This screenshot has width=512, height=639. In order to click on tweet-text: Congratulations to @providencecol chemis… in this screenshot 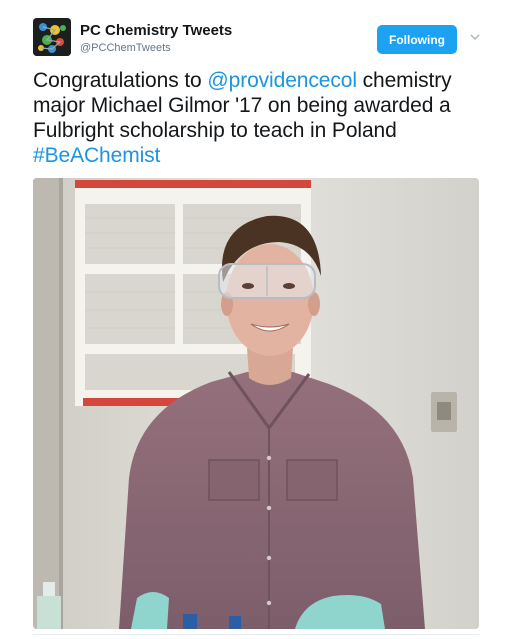, I will do `click(263, 118)`.